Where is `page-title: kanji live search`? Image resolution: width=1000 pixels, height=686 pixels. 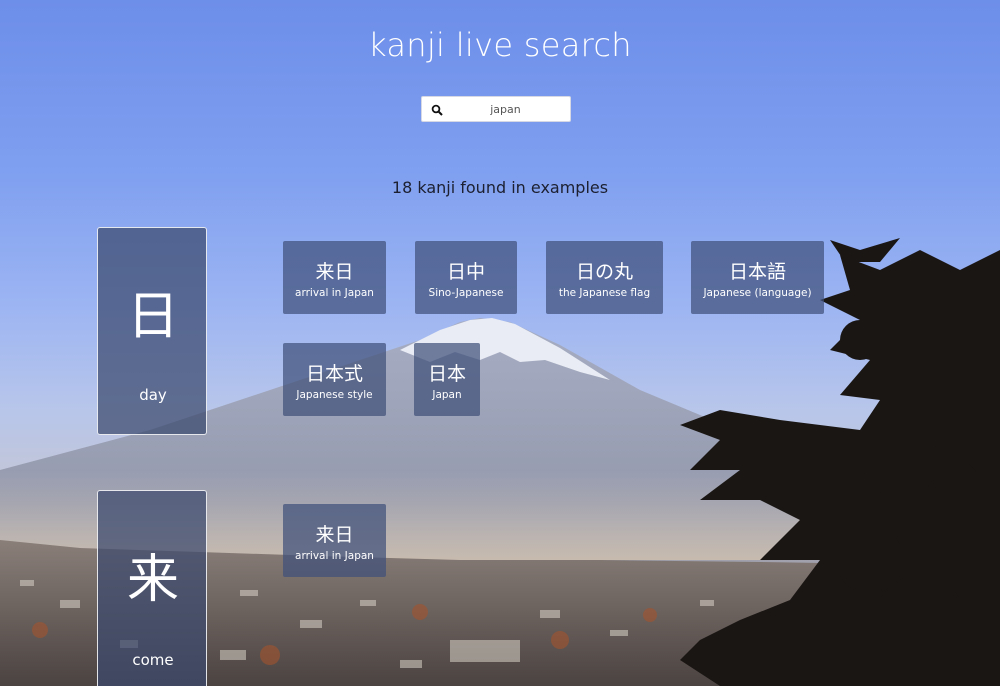 page-title: kanji live search is located at coordinates (500, 45).